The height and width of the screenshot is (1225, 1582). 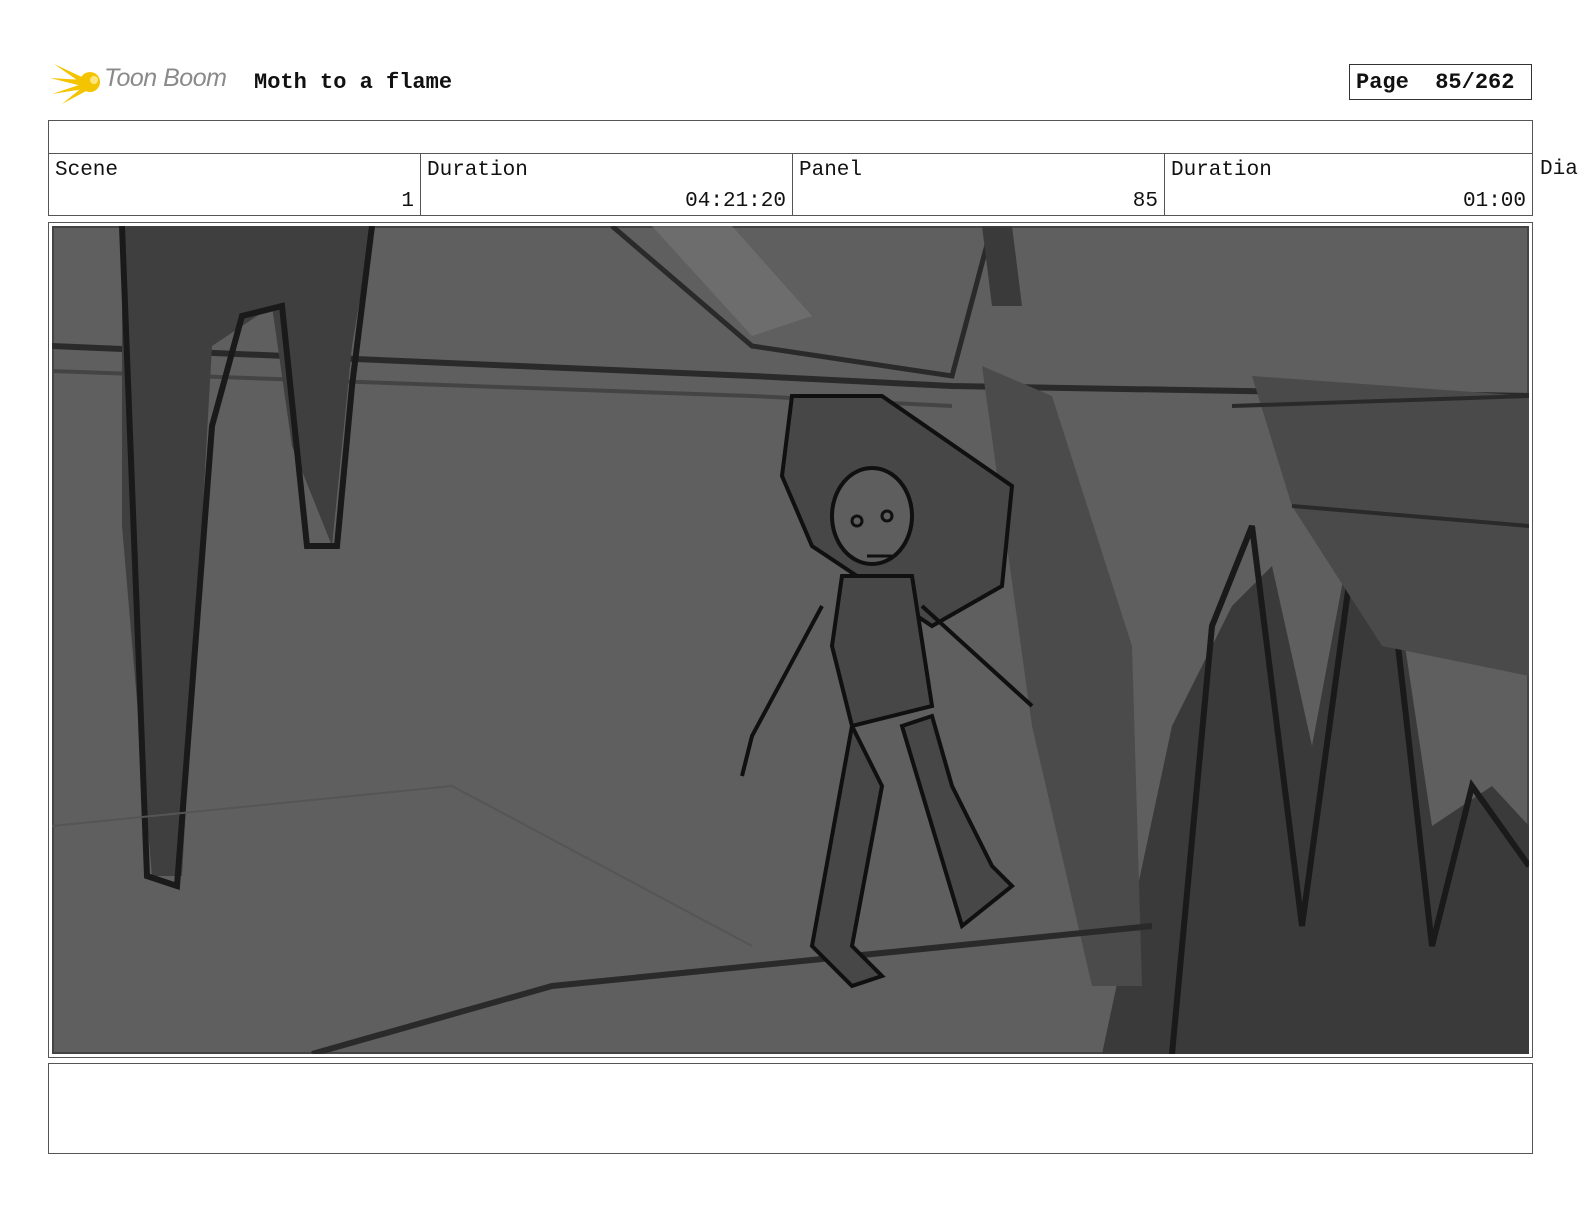 I want to click on dialog-label-cutoff: Dia, so click(x=1559, y=169).